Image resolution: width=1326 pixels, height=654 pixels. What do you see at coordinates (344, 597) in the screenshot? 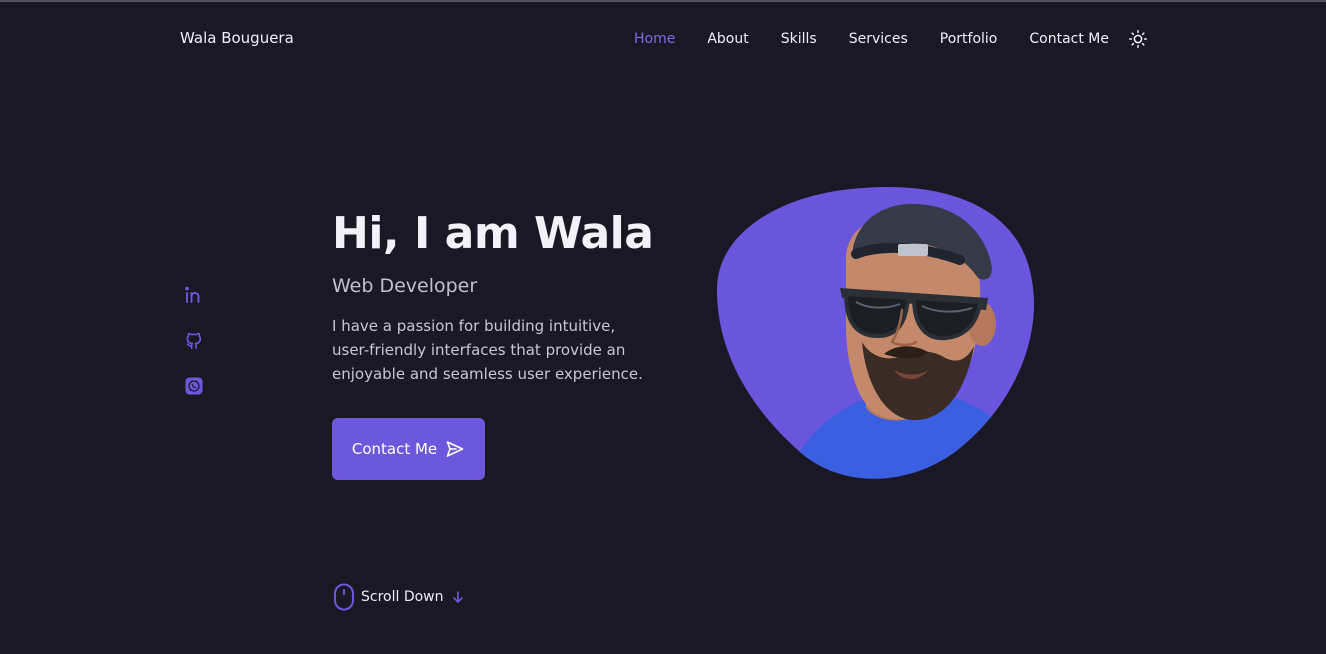
I see `mouse-icon` at bounding box center [344, 597].